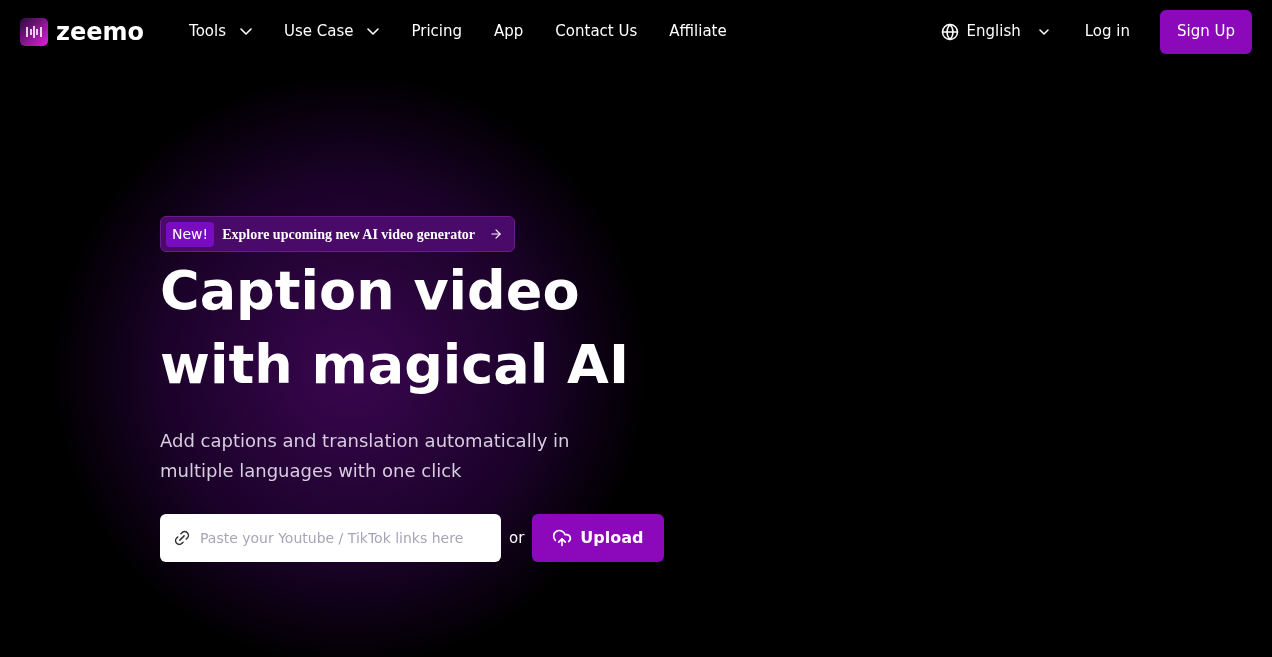 The image size is (1272, 657). Describe the element at coordinates (349, 234) in the screenshot. I see `announcement-text: Explore upcoming new AI video generator` at that location.